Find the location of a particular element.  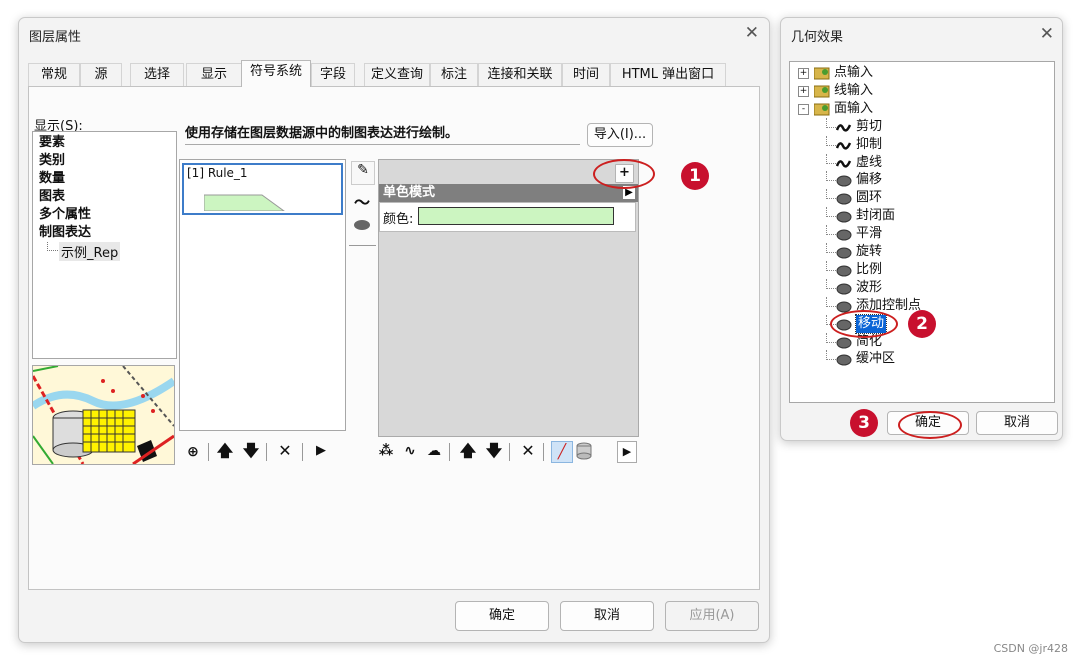

folder-icon is located at coordinates (821, 109).